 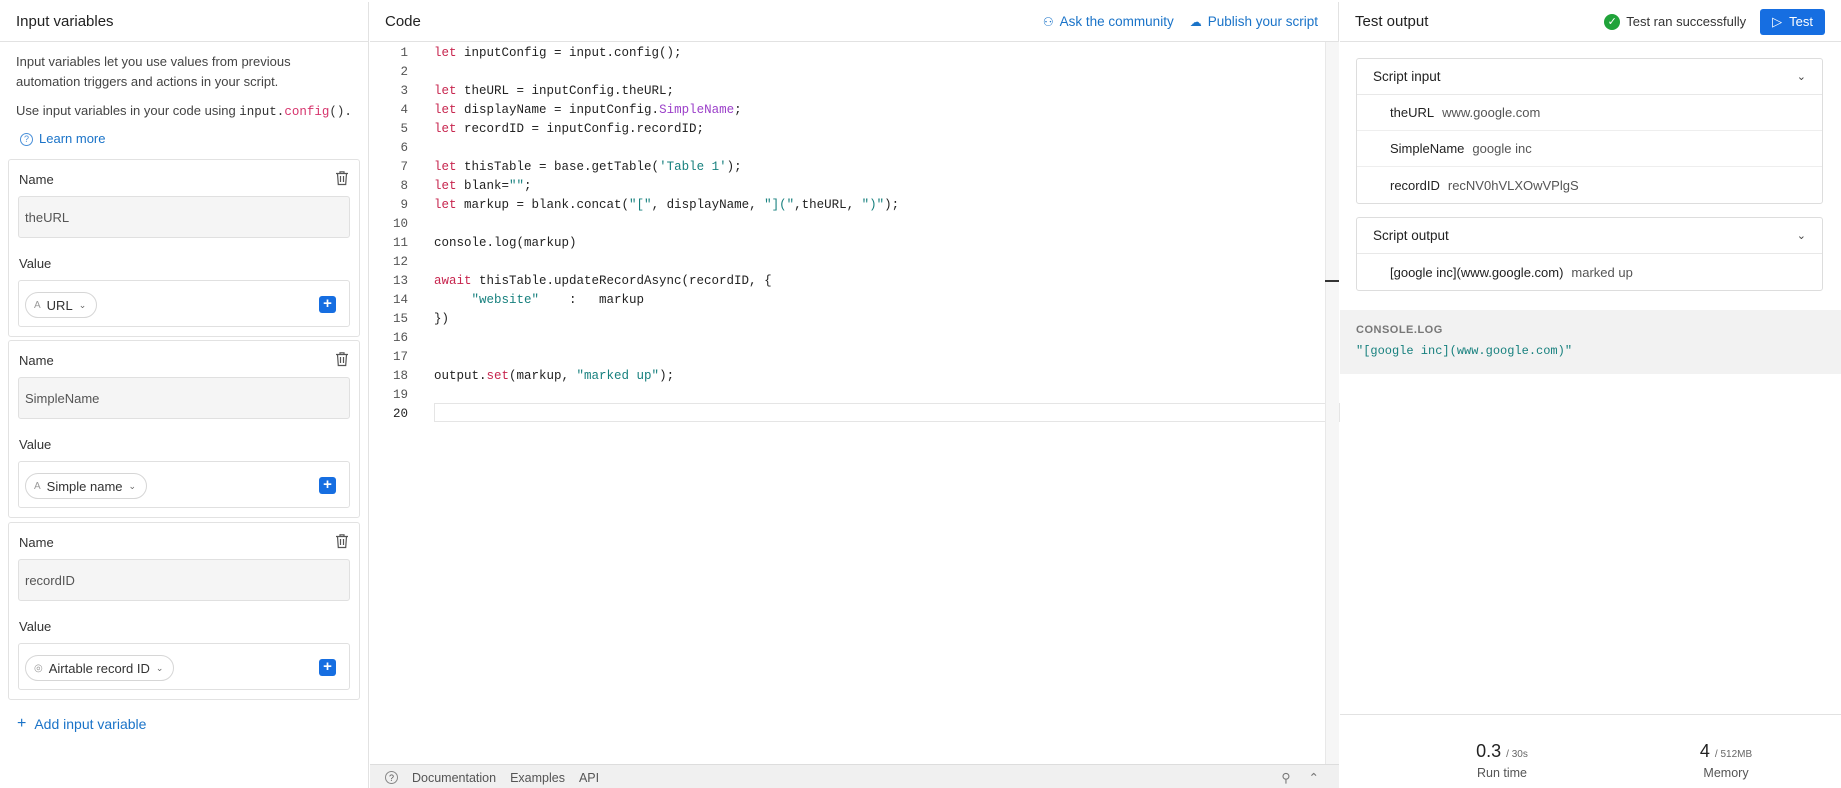 What do you see at coordinates (1589, 236) in the screenshot?
I see `script-output-header: Script output ⌄` at bounding box center [1589, 236].